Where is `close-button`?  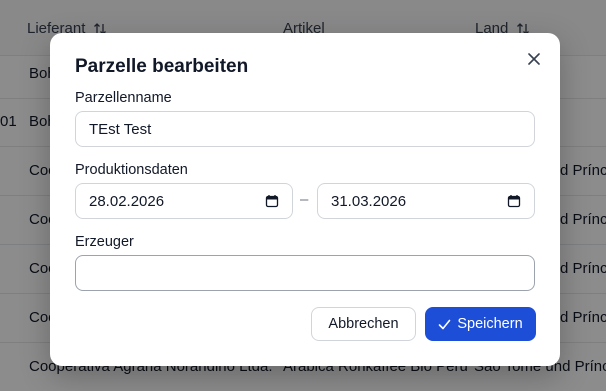
close-button is located at coordinates (534, 59).